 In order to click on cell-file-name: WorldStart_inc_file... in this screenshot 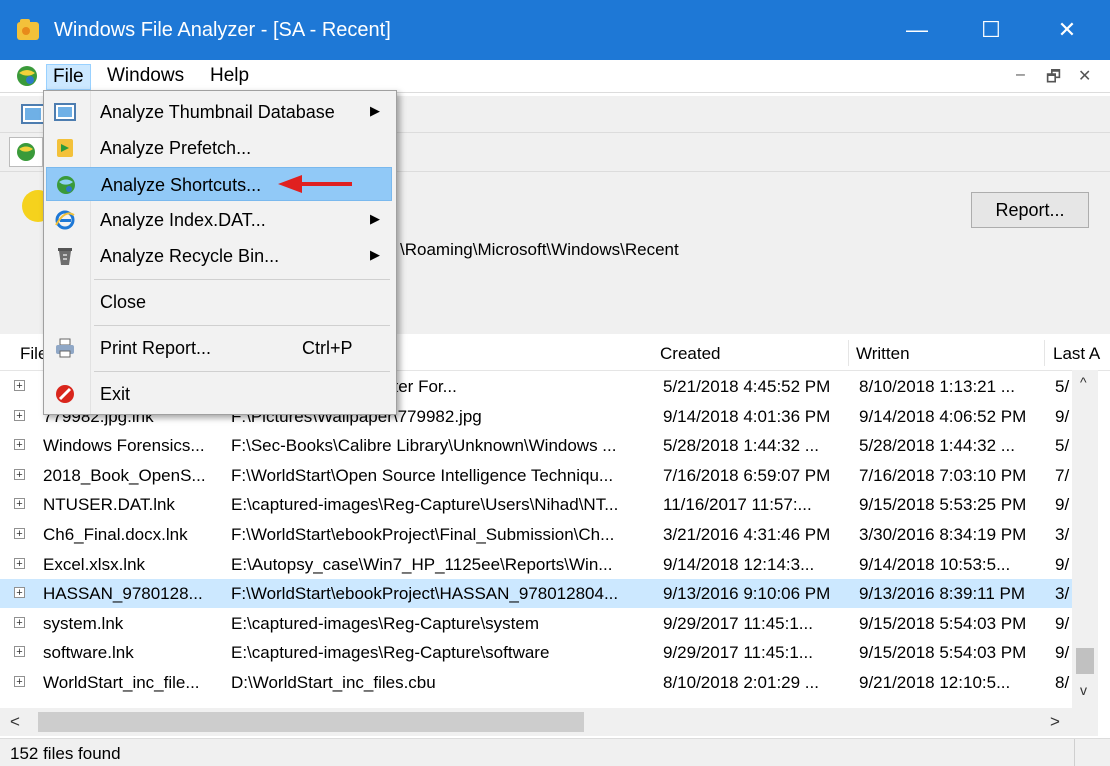, I will do `click(121, 682)`.